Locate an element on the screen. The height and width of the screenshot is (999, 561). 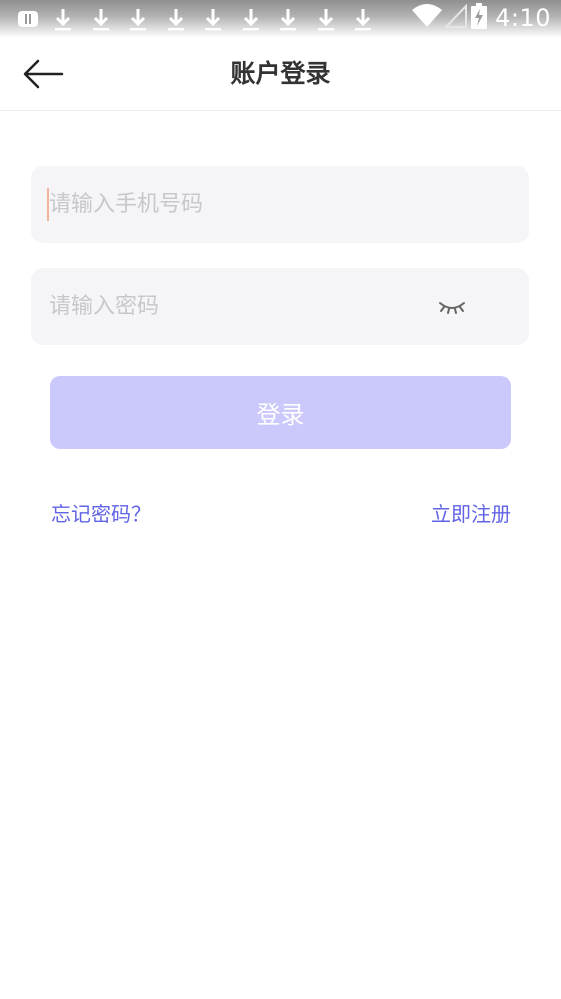
system-status: 4:10 is located at coordinates (481, 18).